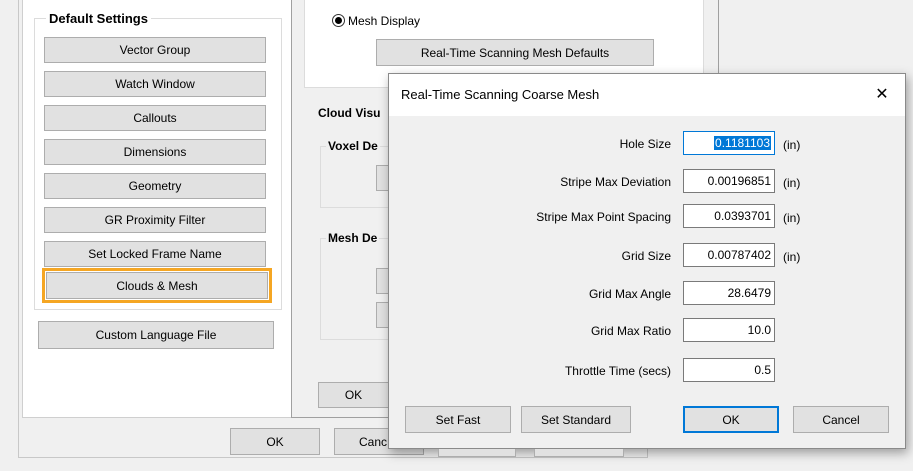 This screenshot has width=913, height=471. I want to click on dialog-ok-button: OK, so click(731, 419).